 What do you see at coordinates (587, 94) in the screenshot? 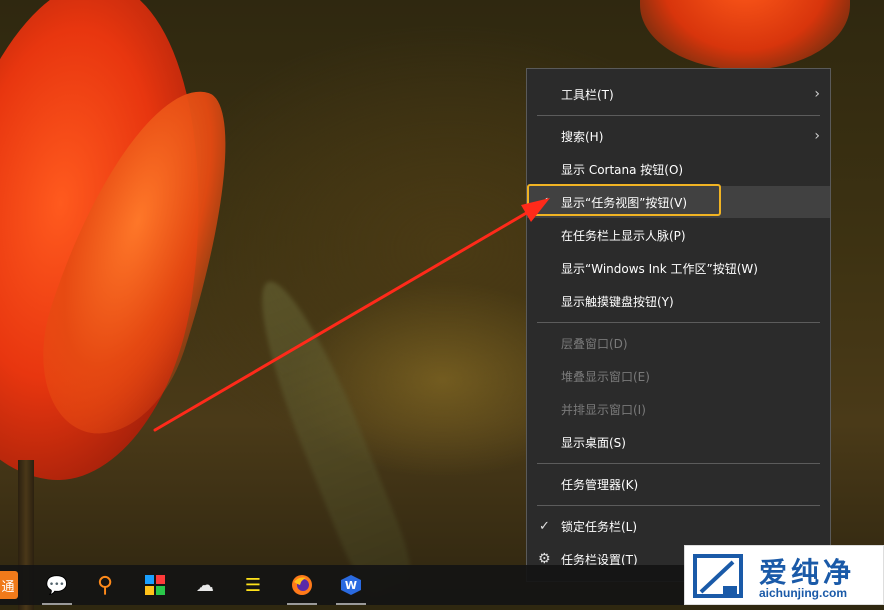
I see `menu-item-label: 工具栏(T)` at bounding box center [587, 94].